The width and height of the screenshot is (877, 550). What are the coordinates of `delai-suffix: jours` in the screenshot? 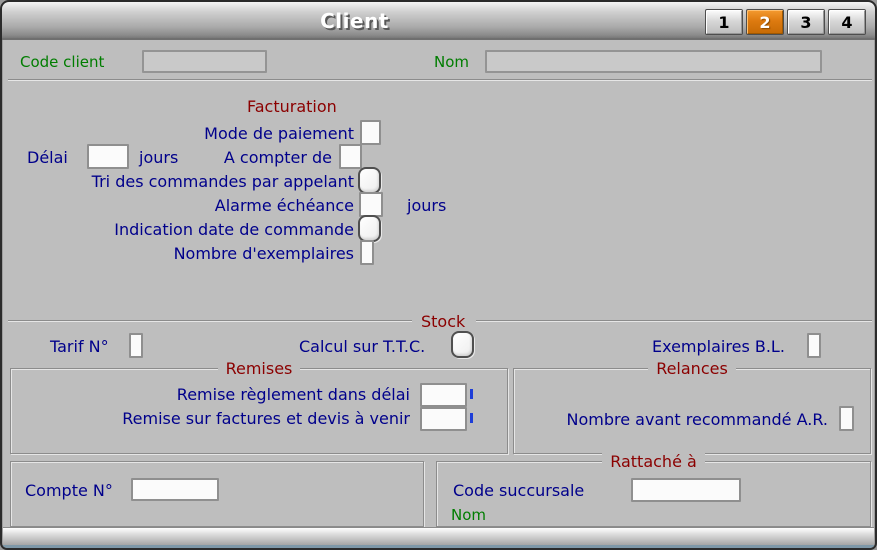 It's located at (159, 157).